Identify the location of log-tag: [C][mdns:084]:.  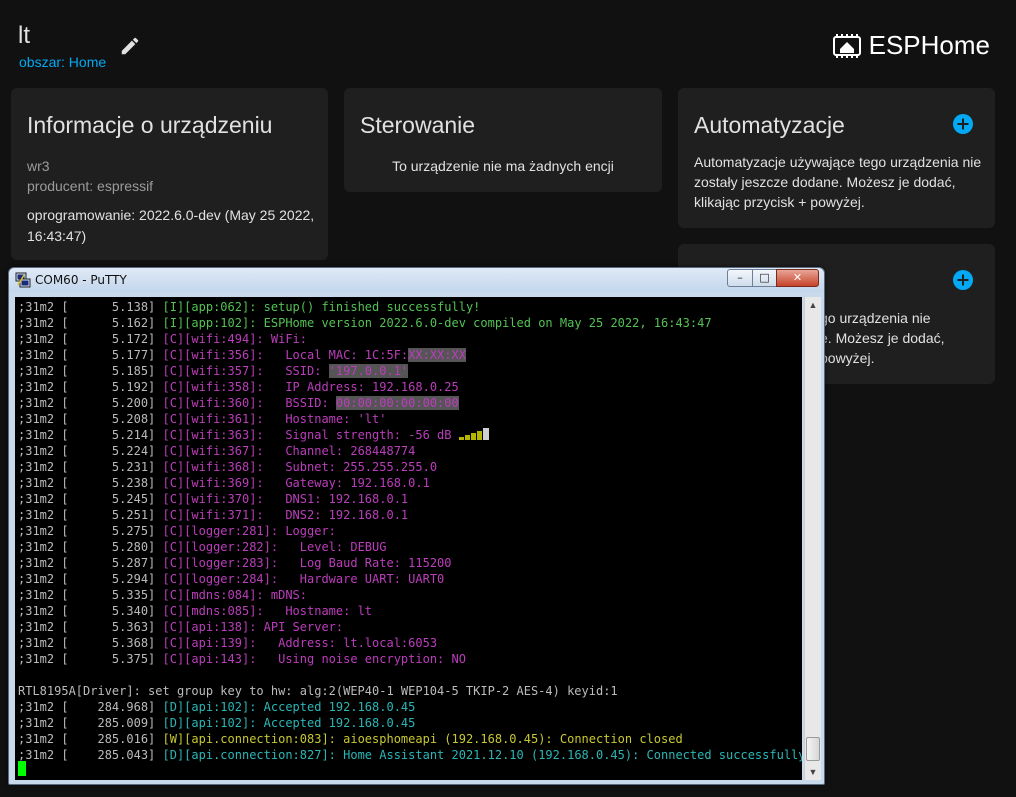
(216, 595).